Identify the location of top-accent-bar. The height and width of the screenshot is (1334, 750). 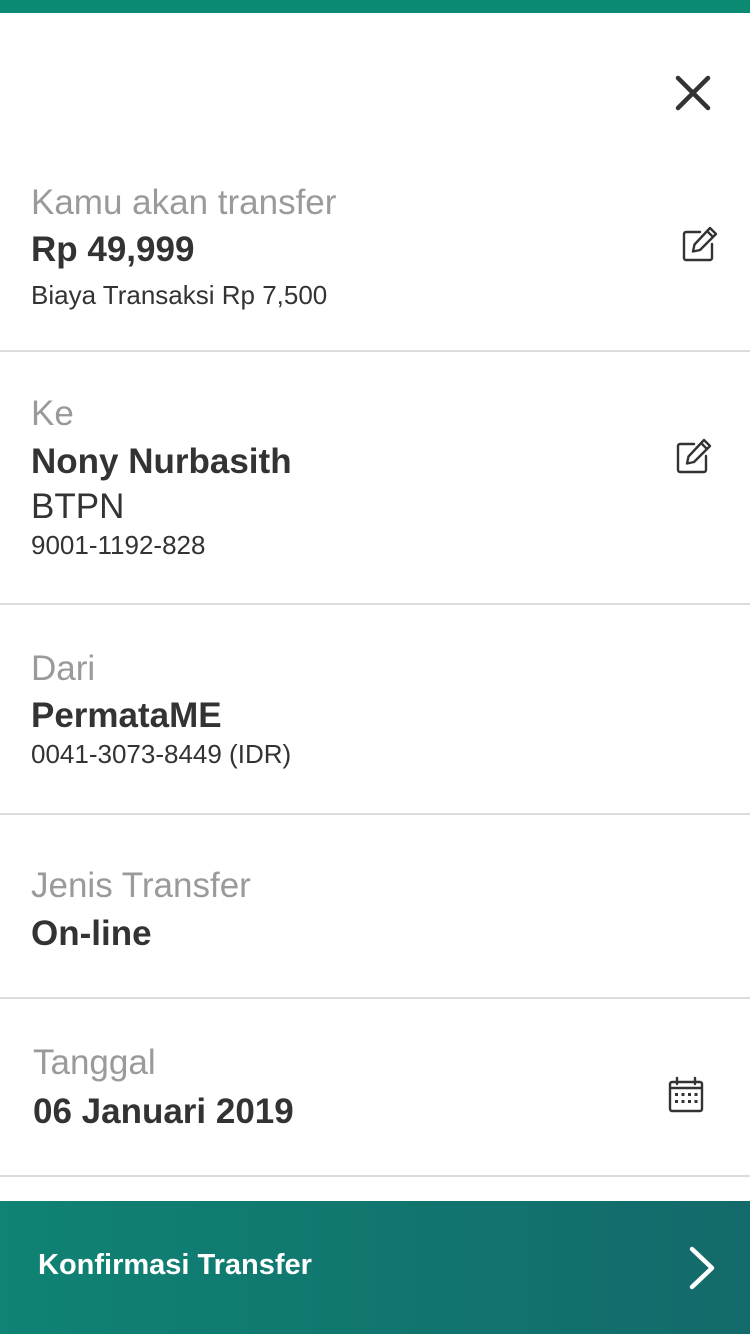
(375, 6).